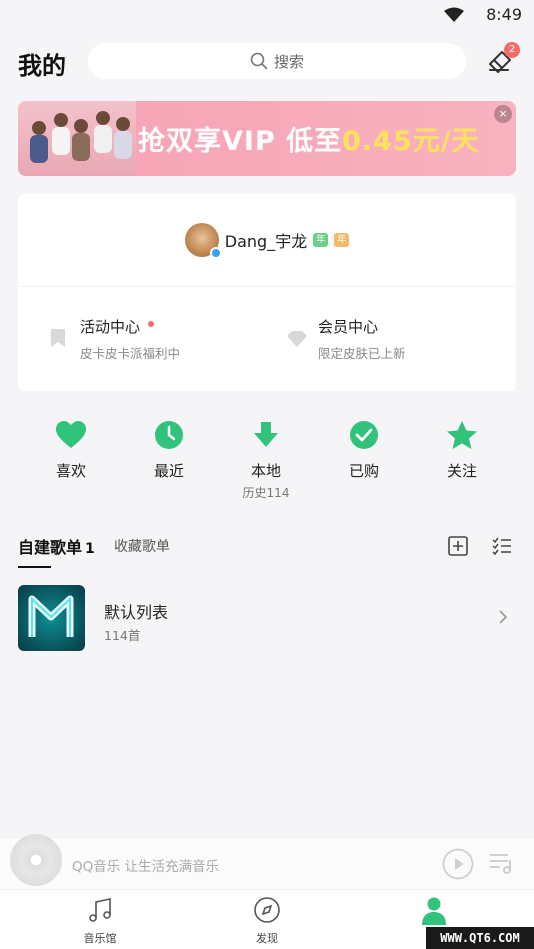 Image resolution: width=534 pixels, height=949 pixels. What do you see at coordinates (458, 546) in the screenshot?
I see `add-playlist-icon` at bounding box center [458, 546].